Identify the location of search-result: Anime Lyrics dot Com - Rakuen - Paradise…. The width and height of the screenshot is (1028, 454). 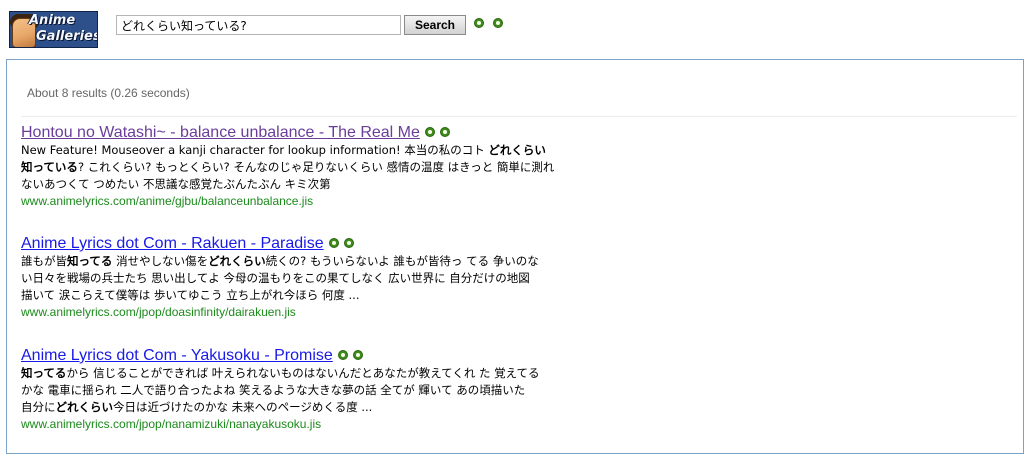
(301, 277).